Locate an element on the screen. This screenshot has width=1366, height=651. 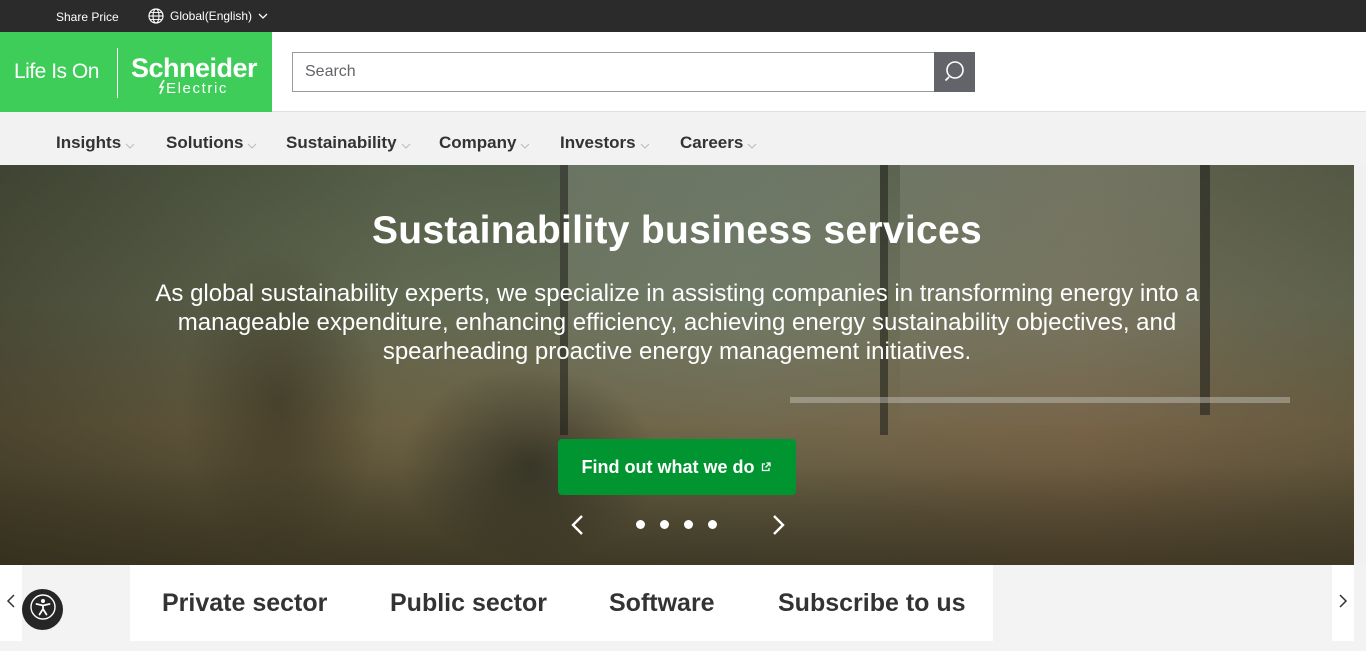
site-header: Life Is On Schneider Electric is located at coordinates (683, 72).